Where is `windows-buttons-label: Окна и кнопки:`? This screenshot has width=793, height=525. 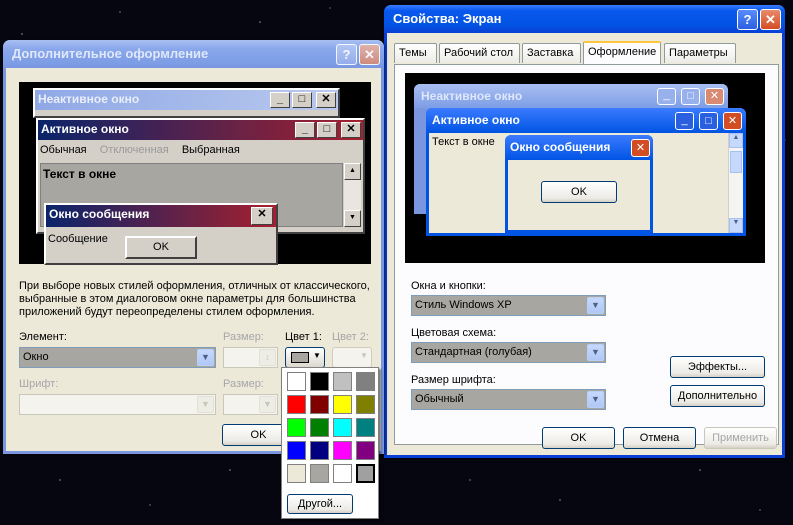
windows-buttons-label: Окна и кнопки: is located at coordinates (448, 286).